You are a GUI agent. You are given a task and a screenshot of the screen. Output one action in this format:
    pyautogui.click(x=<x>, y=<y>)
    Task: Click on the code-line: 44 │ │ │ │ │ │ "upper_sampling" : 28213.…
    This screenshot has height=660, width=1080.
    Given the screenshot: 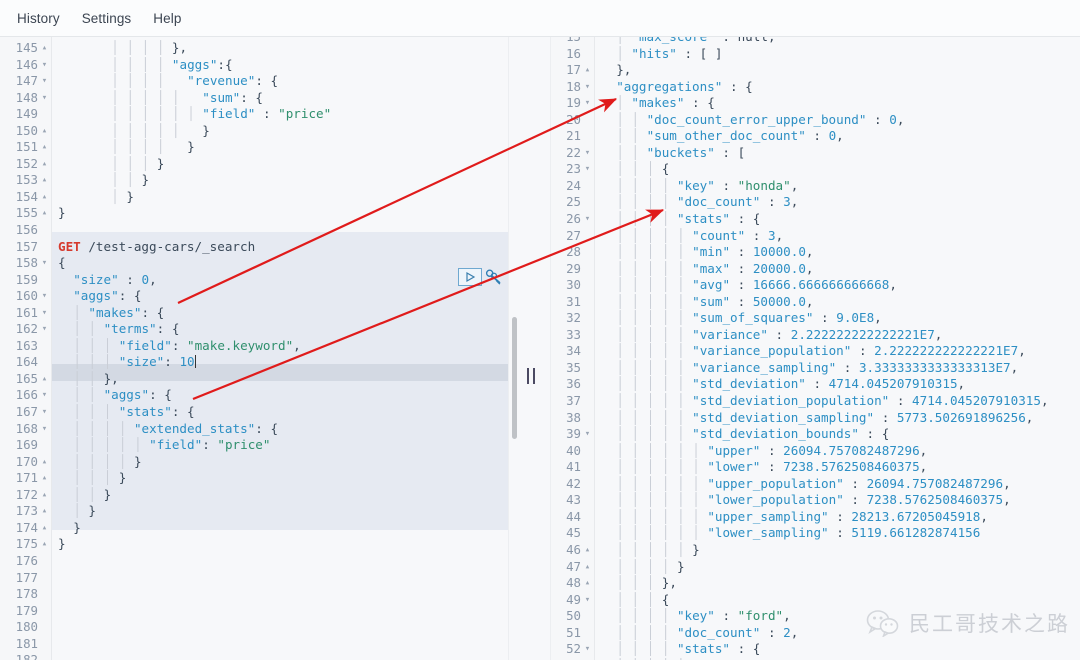 What is the action you would take?
    pyautogui.click(x=815, y=517)
    